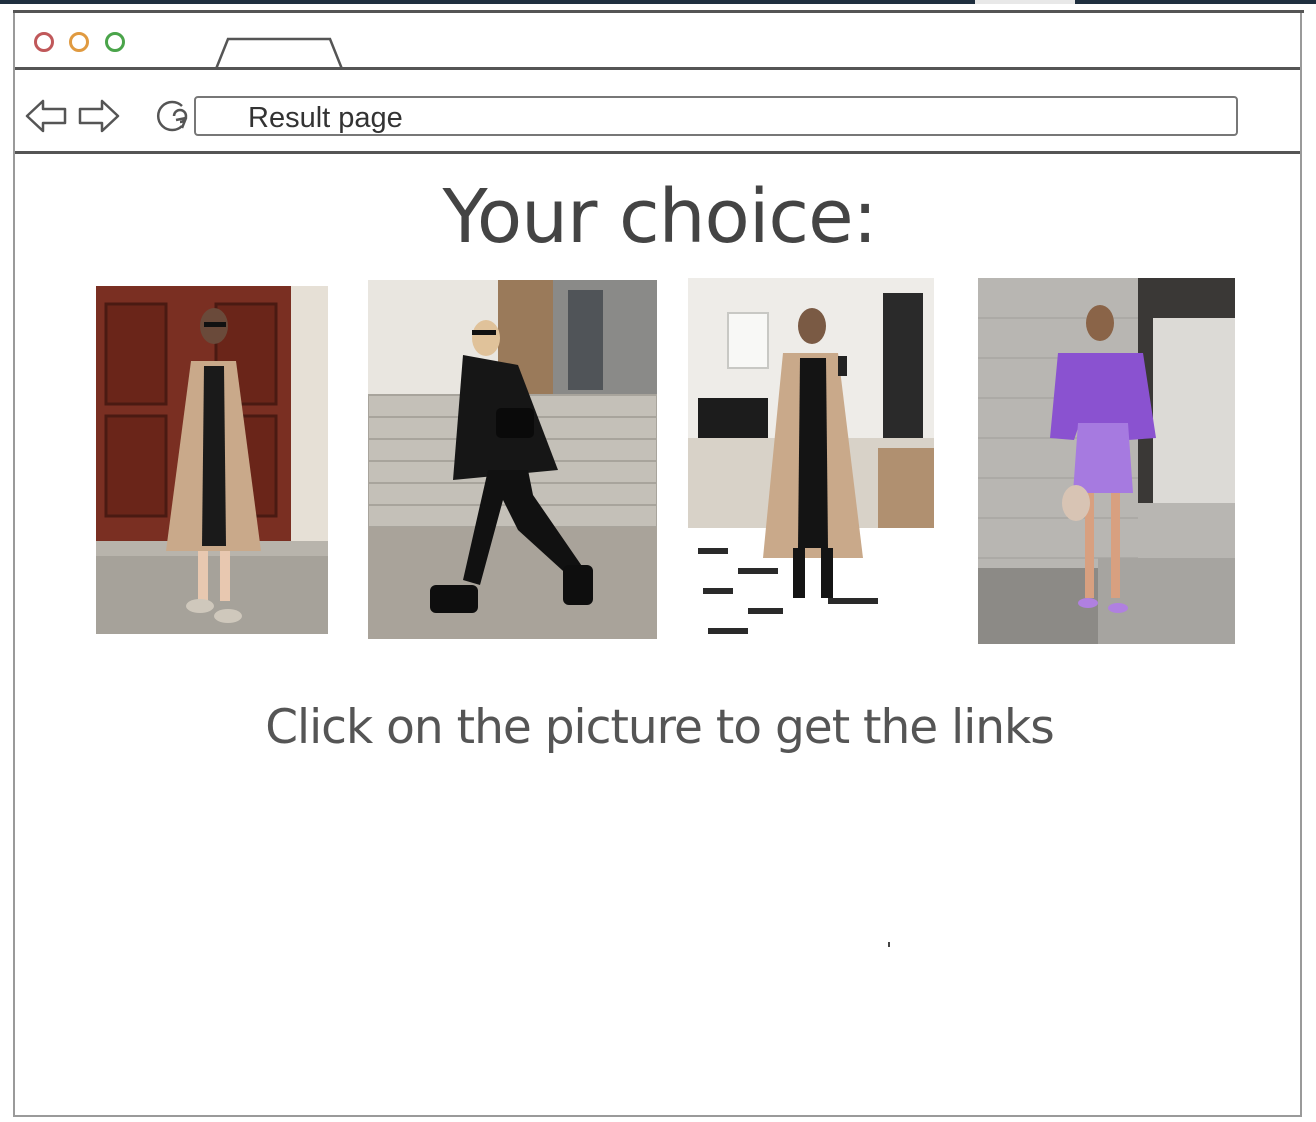 Image resolution: width=1316 pixels, height=1122 pixels. Describe the element at coordinates (46, 116) in the screenshot. I see `back-arrow-icon` at that location.